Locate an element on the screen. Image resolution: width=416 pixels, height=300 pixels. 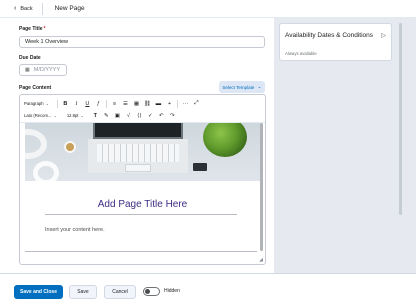
laptop-screen-shape is located at coordinates (138, 131).